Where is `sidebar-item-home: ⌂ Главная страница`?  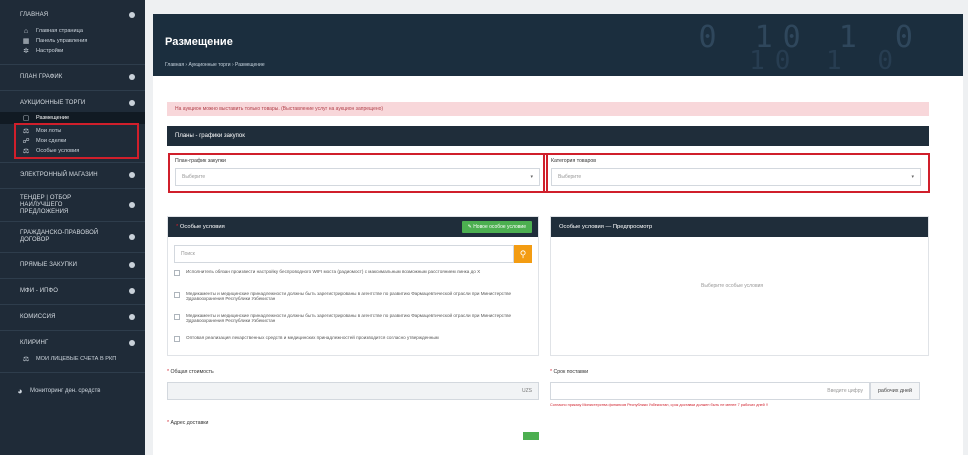 sidebar-item-home: ⌂ Главная страница is located at coordinates (72, 31).